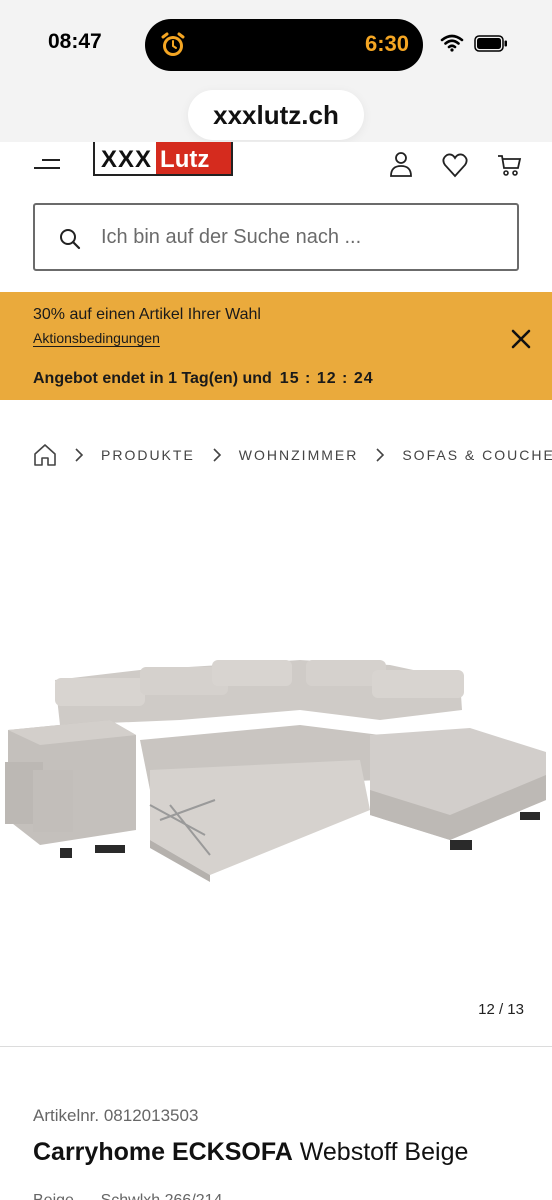 Image resolution: width=552 pixels, height=1200 pixels. Describe the element at coordinates (193, 158) in the screenshot. I see `logo-lutz: Lutz` at that location.